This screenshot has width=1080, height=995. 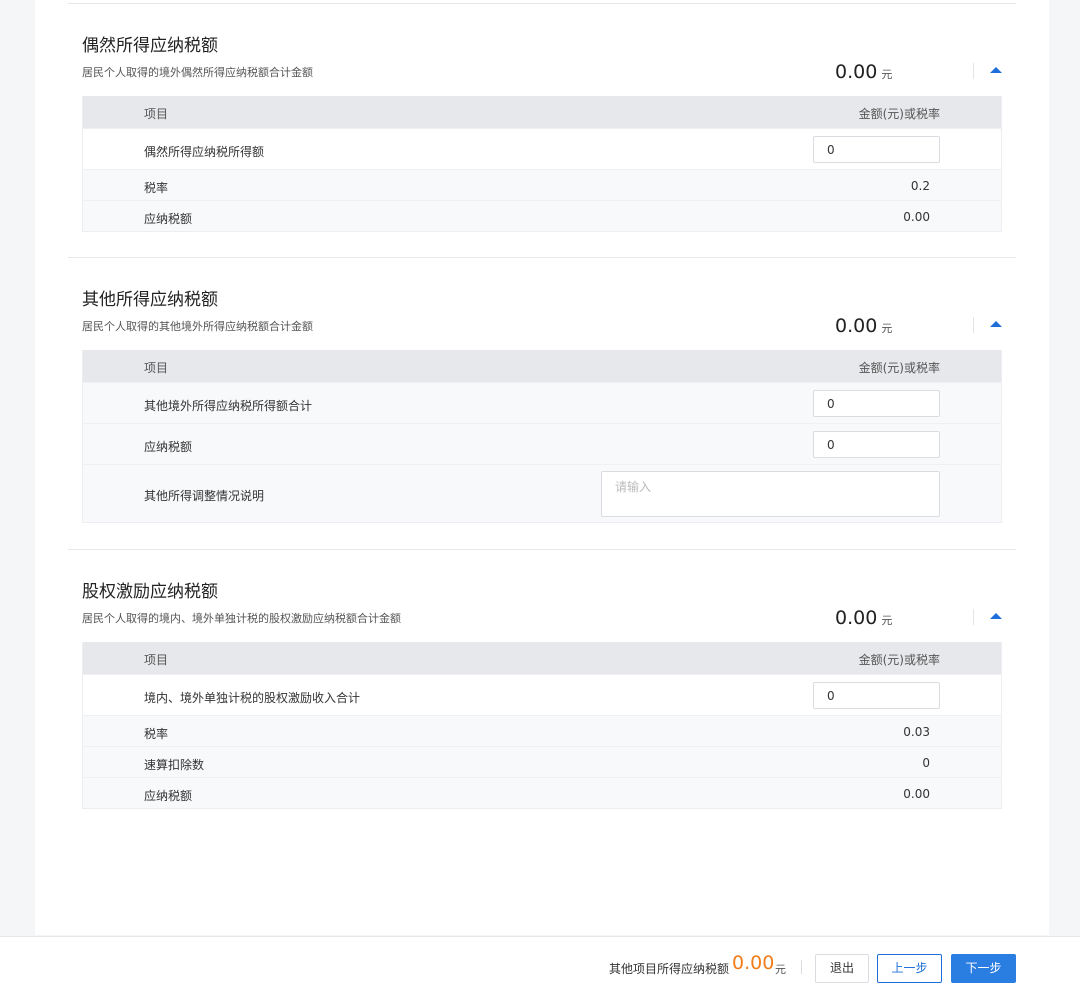 I want to click on table-row: 税率 0.2, so click(x=542, y=184).